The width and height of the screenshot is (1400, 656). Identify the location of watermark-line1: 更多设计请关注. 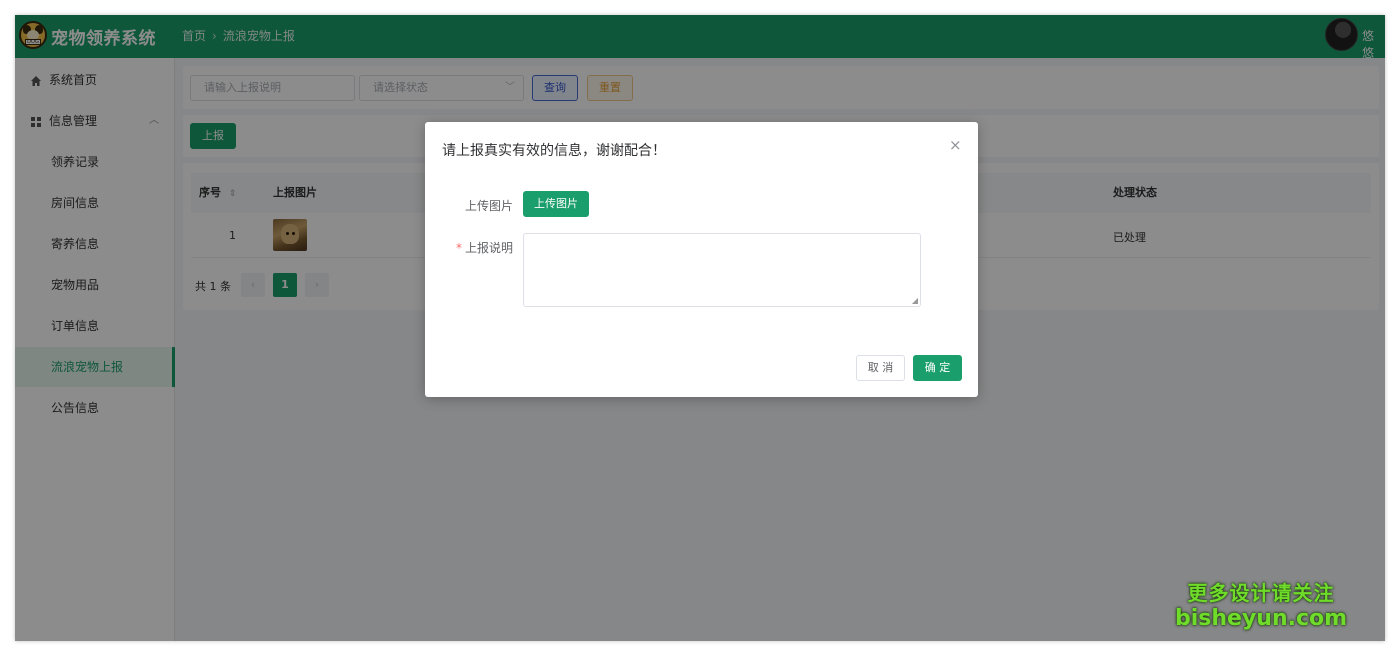
(1261, 593).